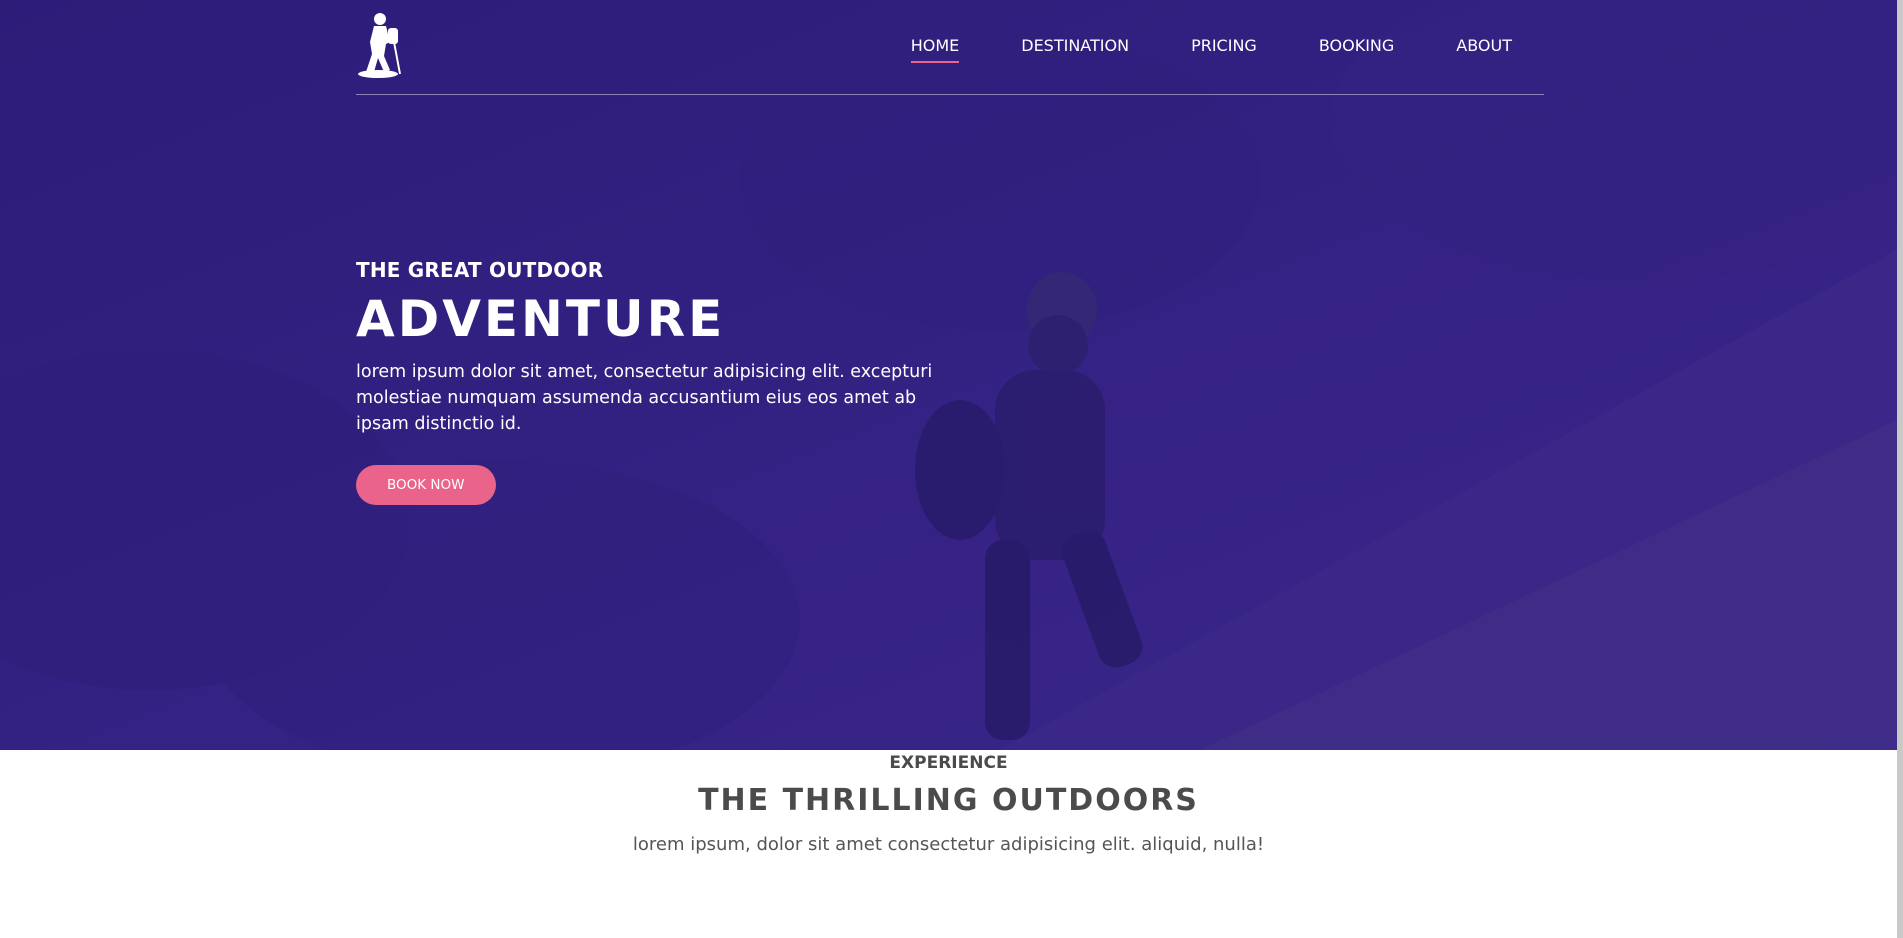 This screenshot has width=1903, height=938. What do you see at coordinates (1180, 49) in the screenshot?
I see `main-nav: HOME DESTINATION PRICING BOOKING ABOUT` at bounding box center [1180, 49].